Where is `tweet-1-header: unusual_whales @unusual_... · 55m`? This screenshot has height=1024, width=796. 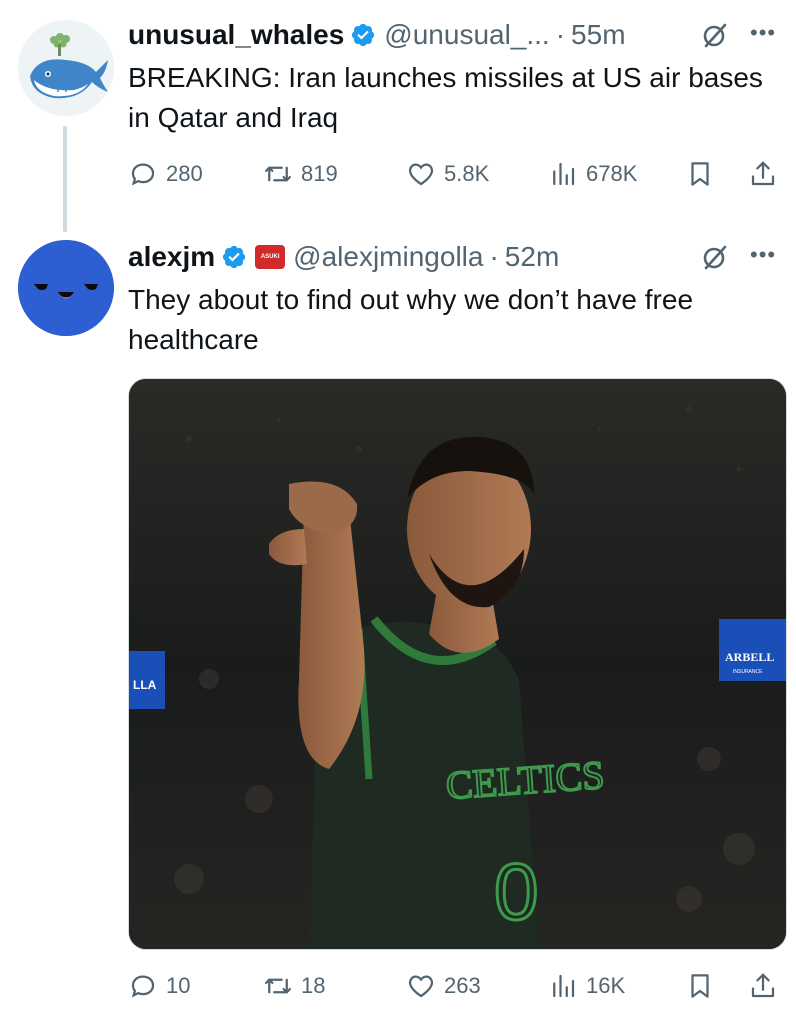 tweet-1-header: unusual_whales @unusual_... · 55m is located at coordinates (377, 35).